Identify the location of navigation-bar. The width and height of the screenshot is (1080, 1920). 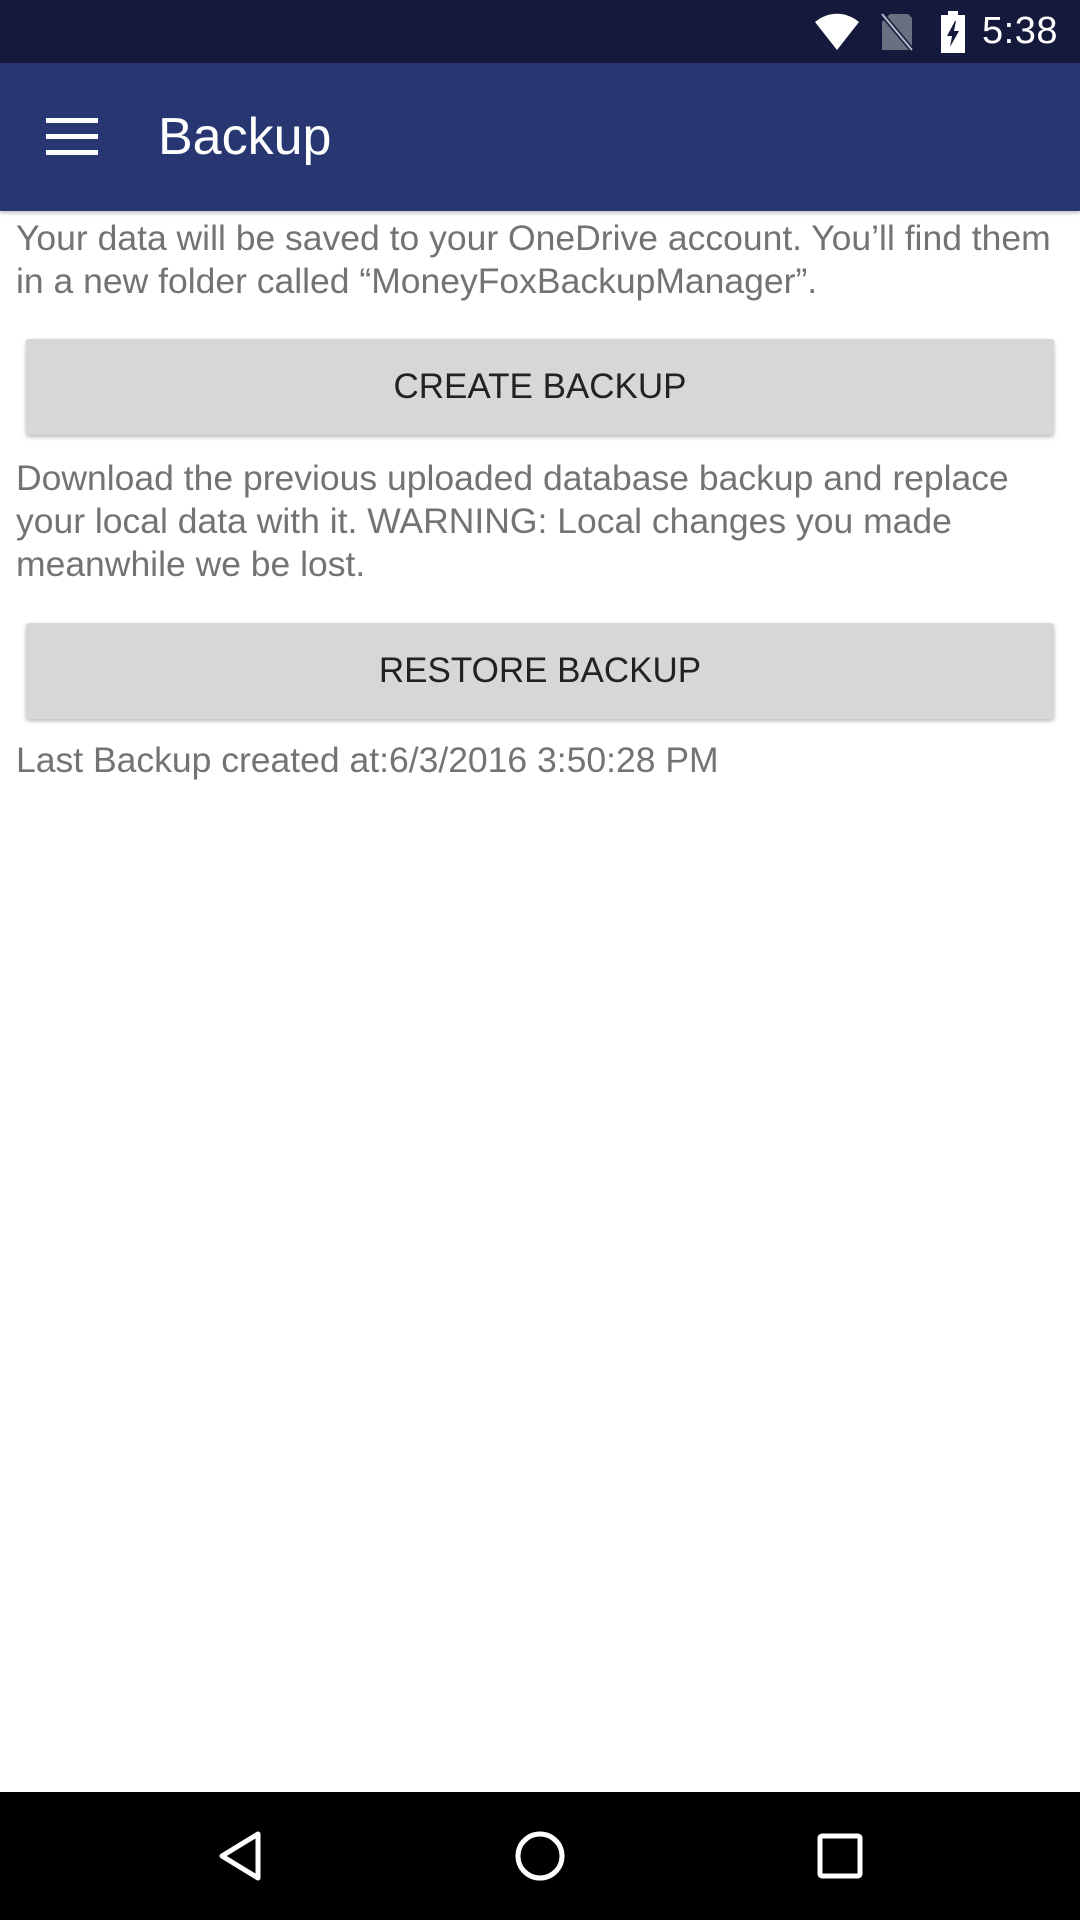
(540, 1856).